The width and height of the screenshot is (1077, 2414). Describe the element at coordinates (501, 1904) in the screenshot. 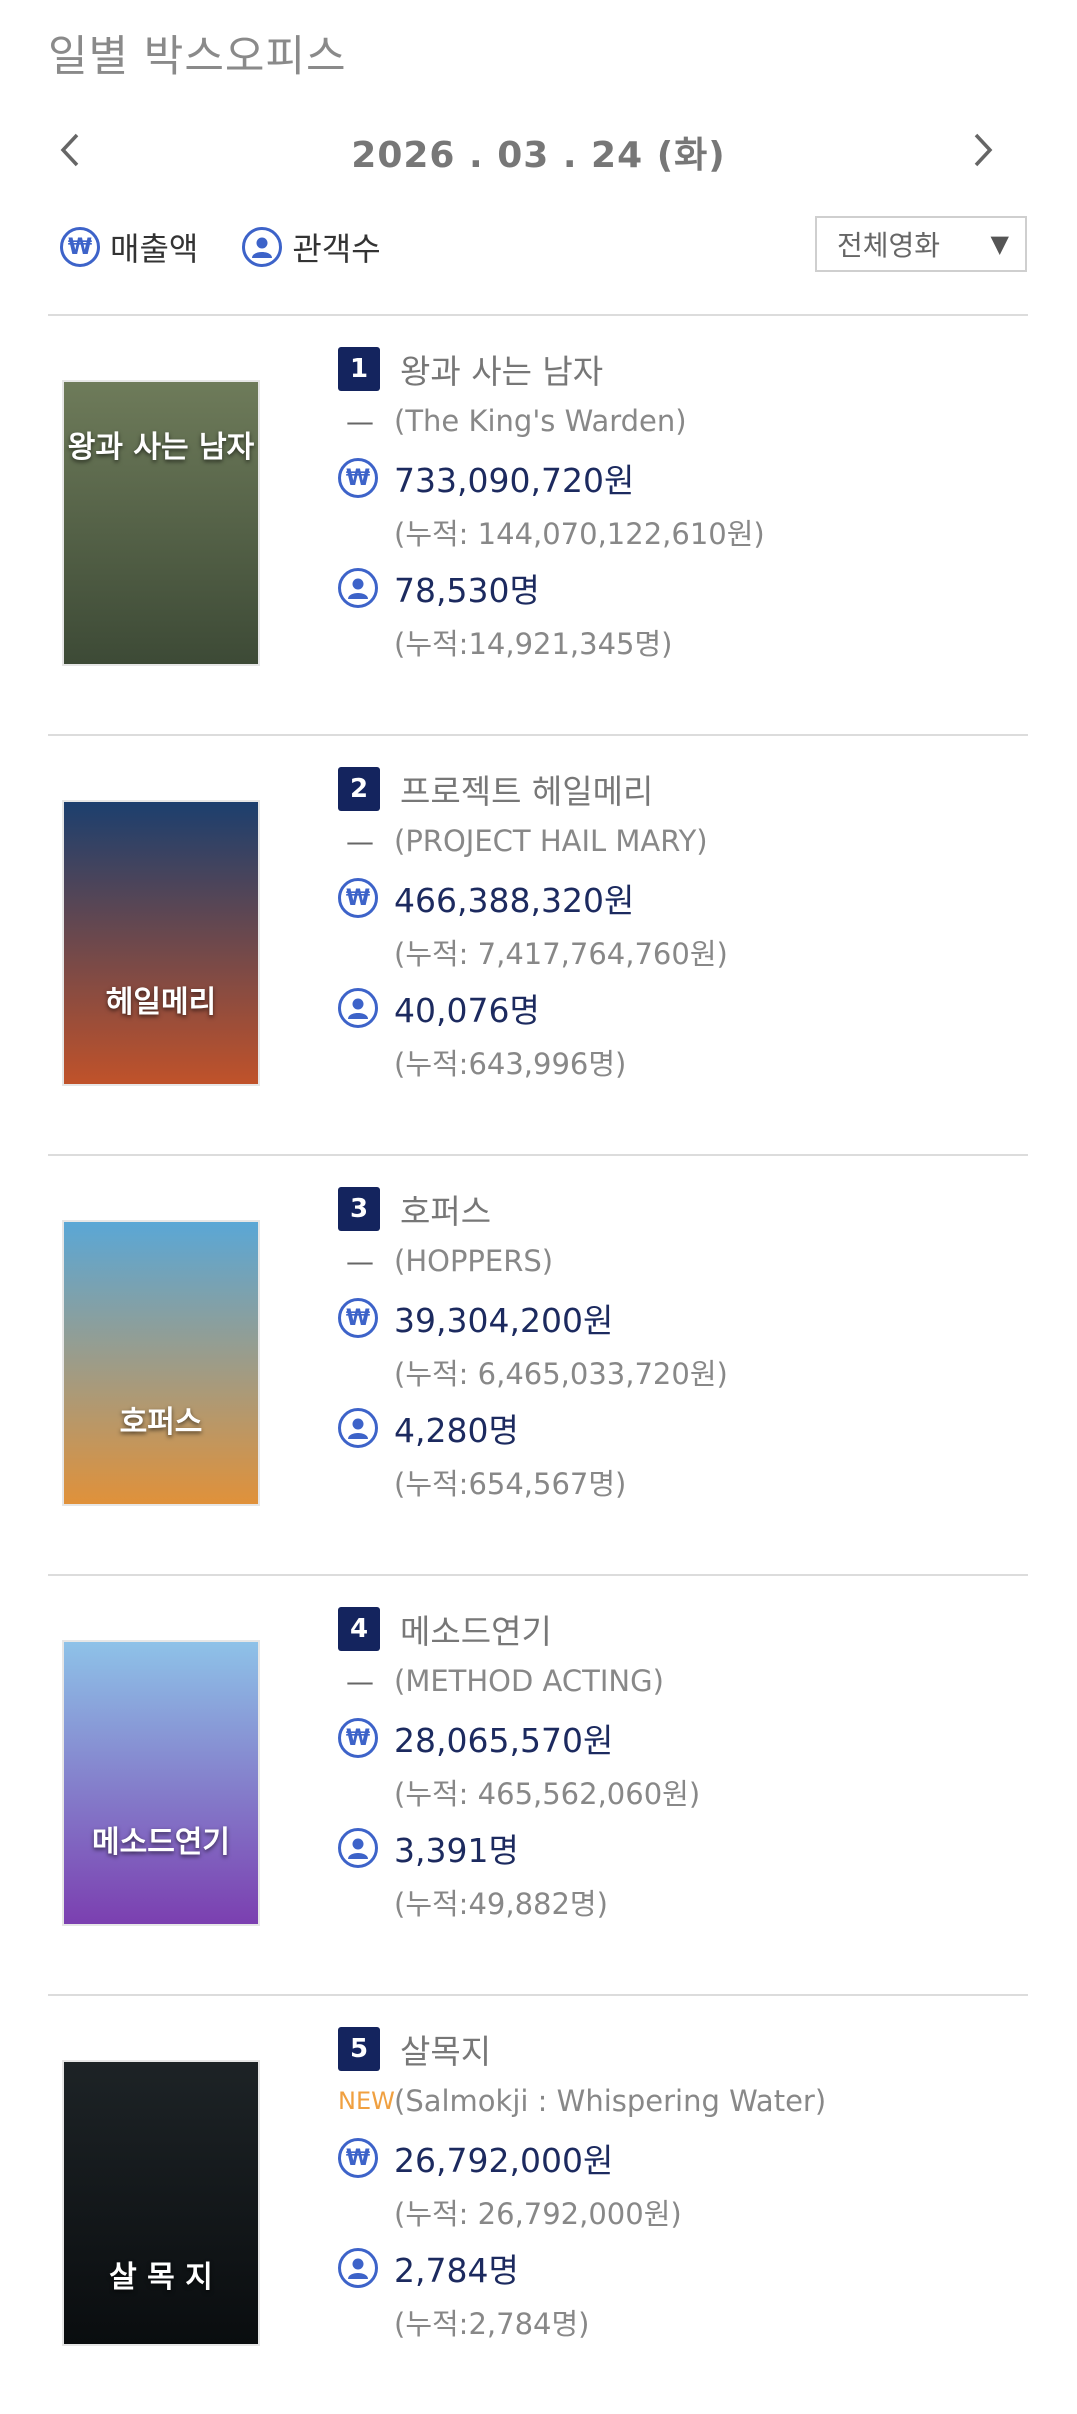

I see `cumulative-audience: (누적:49,882명)` at that location.